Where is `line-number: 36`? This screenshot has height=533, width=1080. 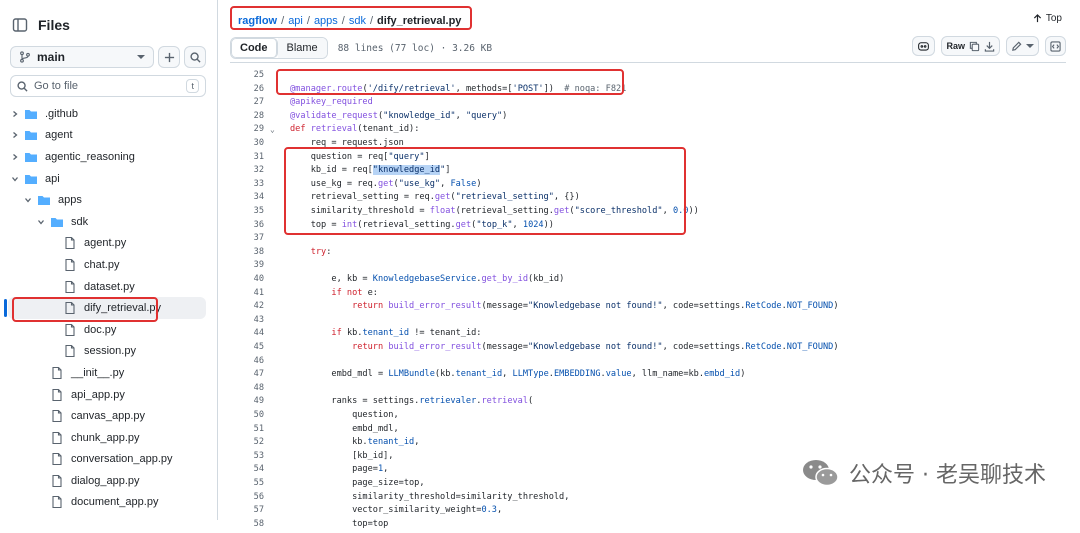
line-number: 36 is located at coordinates (247, 225).